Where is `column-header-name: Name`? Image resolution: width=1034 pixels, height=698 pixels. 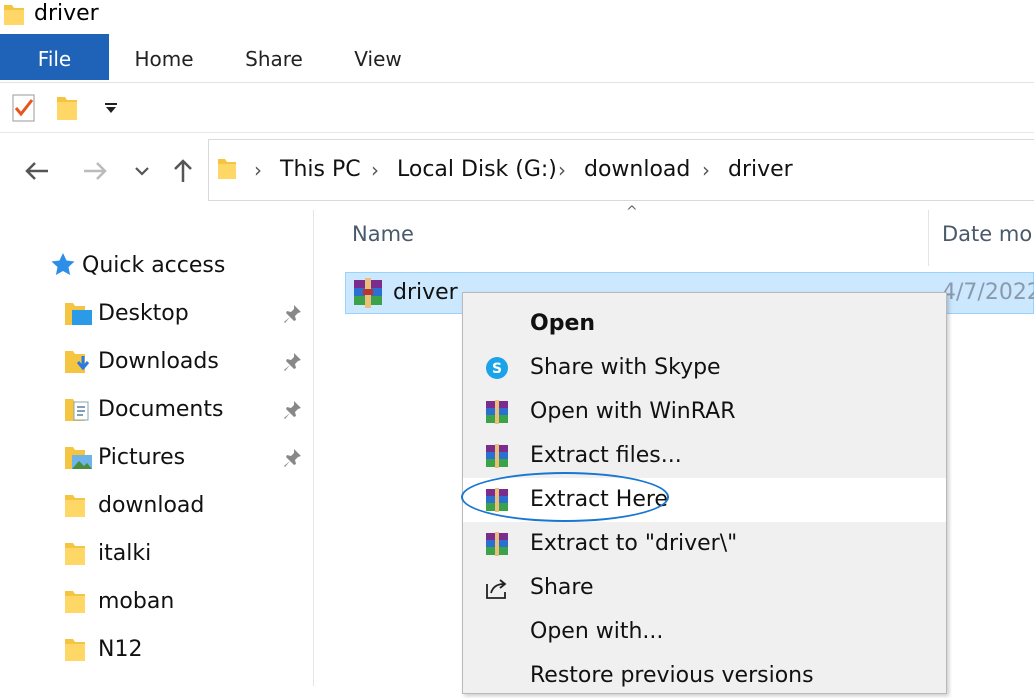 column-header-name: Name is located at coordinates (383, 234).